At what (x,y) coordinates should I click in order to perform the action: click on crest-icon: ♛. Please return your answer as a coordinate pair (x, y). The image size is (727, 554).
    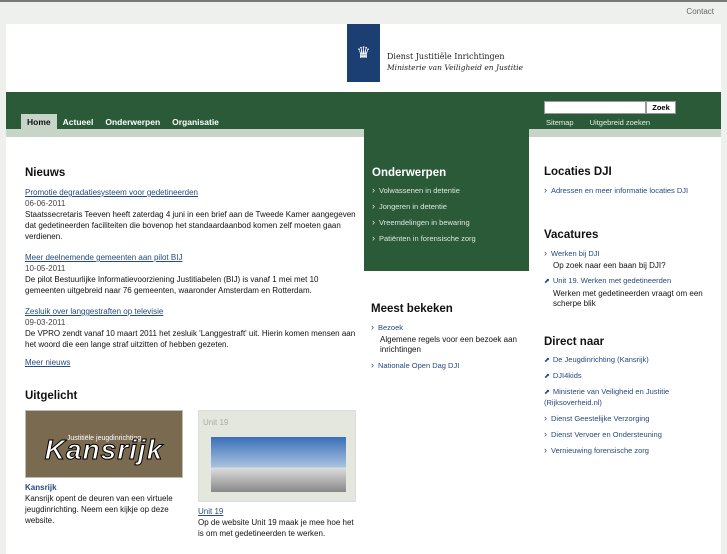
    Looking at the image, I should click on (363, 53).